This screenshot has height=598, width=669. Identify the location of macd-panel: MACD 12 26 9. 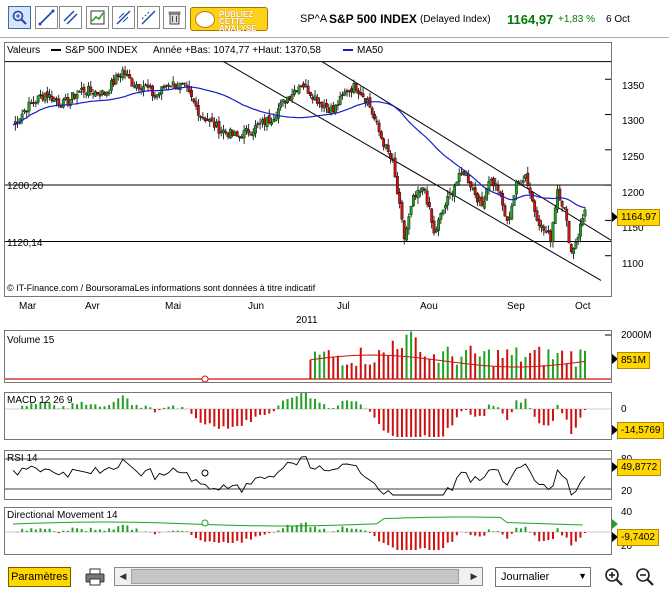
(308, 416).